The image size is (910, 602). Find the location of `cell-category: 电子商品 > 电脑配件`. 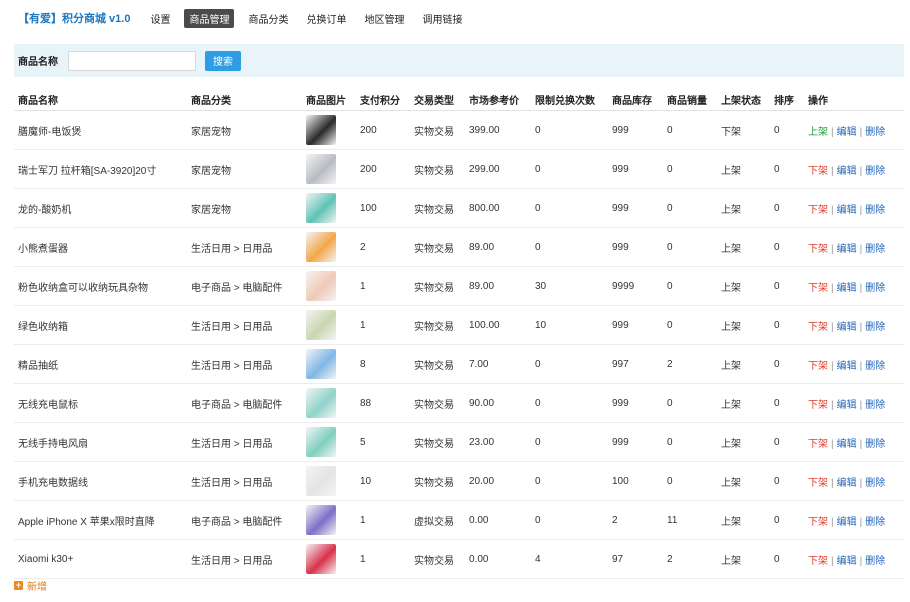

cell-category: 电子商品 > 电脑配件 is located at coordinates (244, 403).